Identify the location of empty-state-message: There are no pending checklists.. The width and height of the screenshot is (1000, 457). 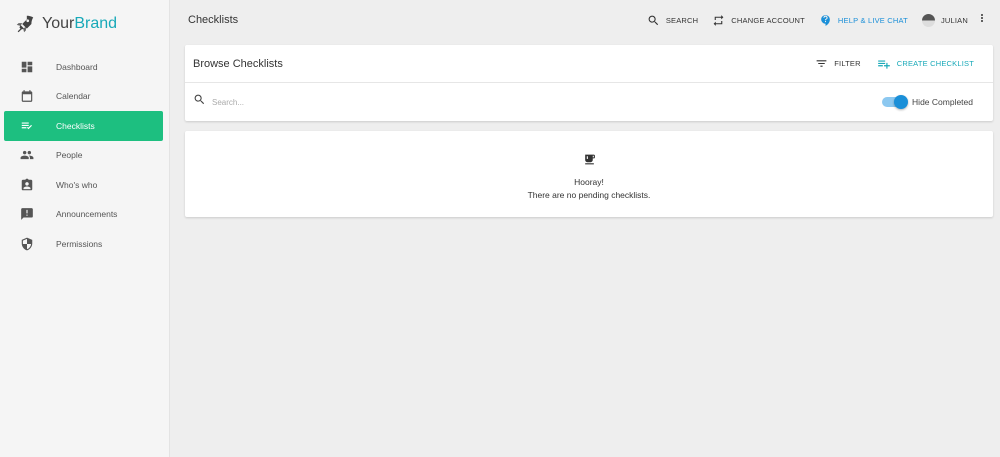
(589, 195).